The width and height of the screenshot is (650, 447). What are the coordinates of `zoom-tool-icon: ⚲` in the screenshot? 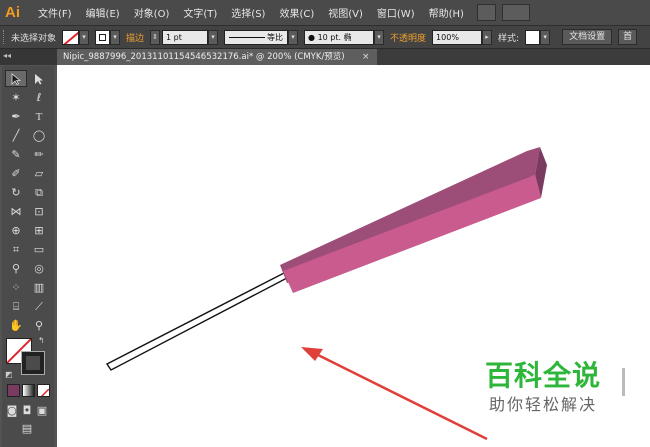 It's located at (39, 325).